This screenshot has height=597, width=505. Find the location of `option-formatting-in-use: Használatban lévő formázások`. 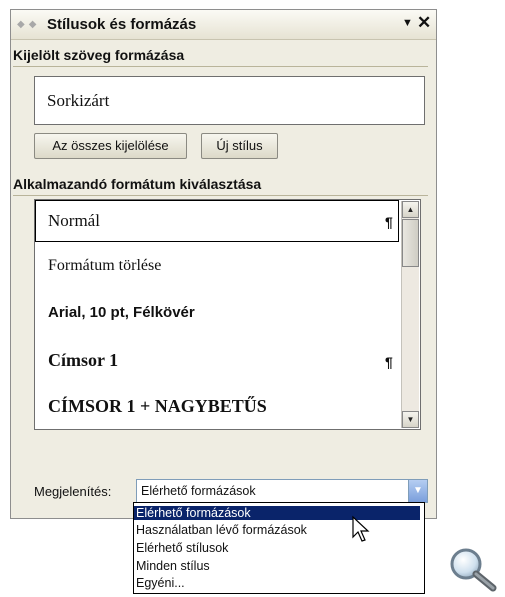

option-formatting-in-use: Használatban lévő formázások is located at coordinates (221, 530).